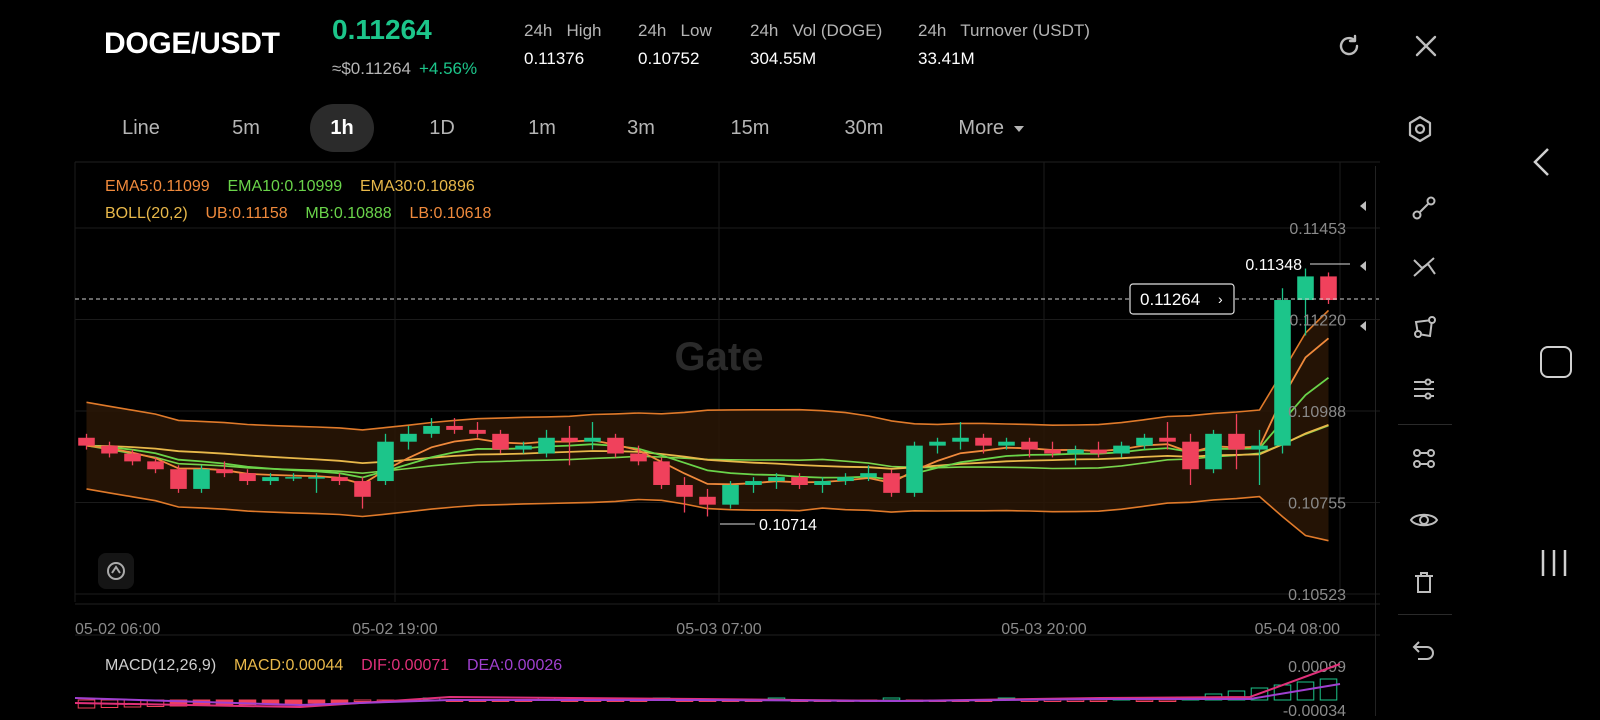 The width and height of the screenshot is (1600, 720). Describe the element at coordinates (750, 128) in the screenshot. I see `tab-15m: 15m` at that location.